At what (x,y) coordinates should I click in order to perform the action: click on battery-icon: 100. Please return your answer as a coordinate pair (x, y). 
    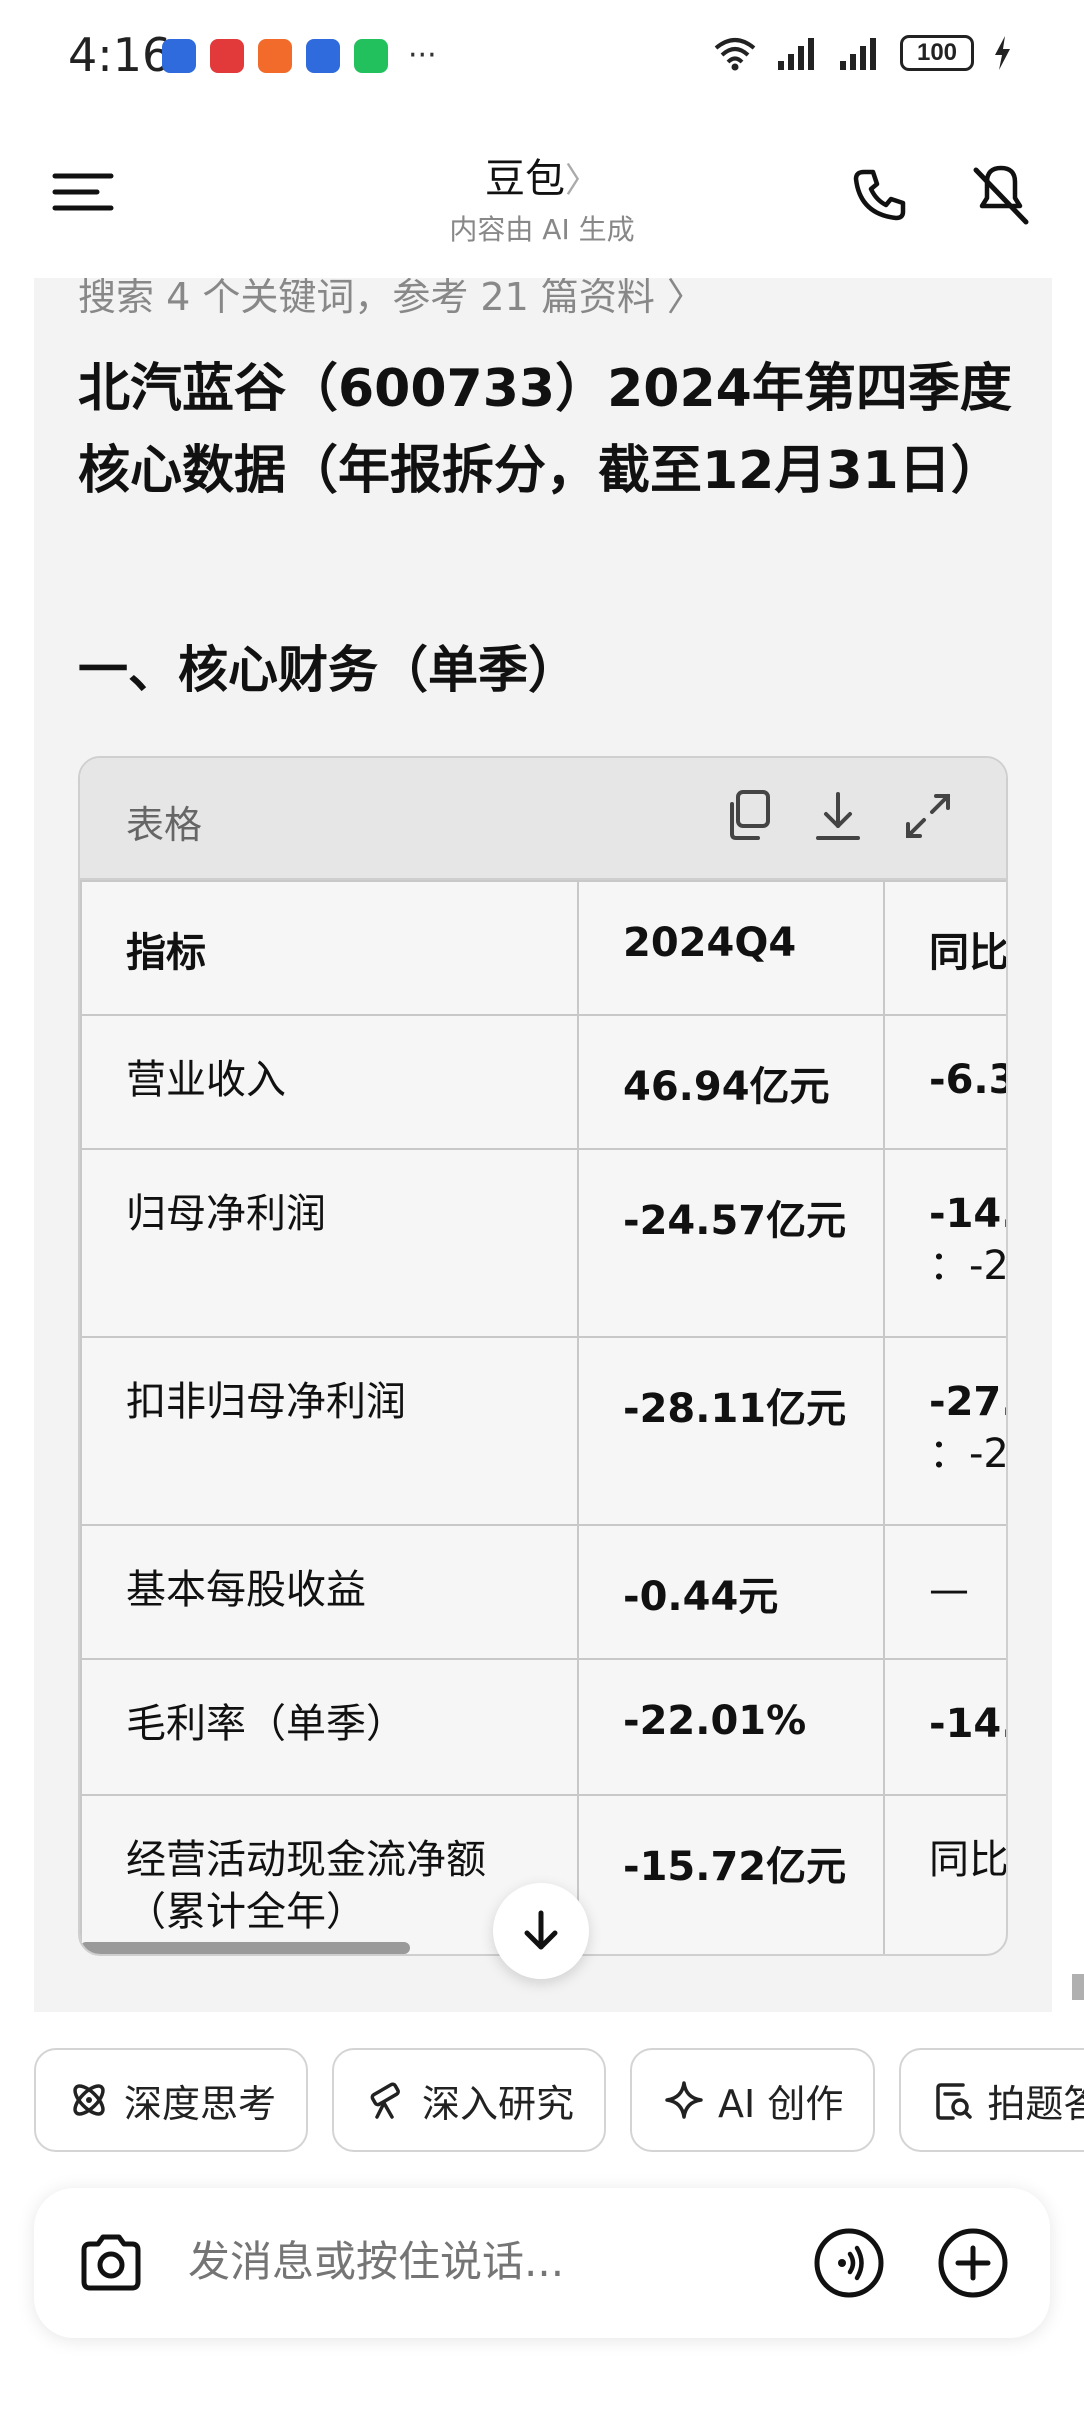
    Looking at the image, I should click on (937, 53).